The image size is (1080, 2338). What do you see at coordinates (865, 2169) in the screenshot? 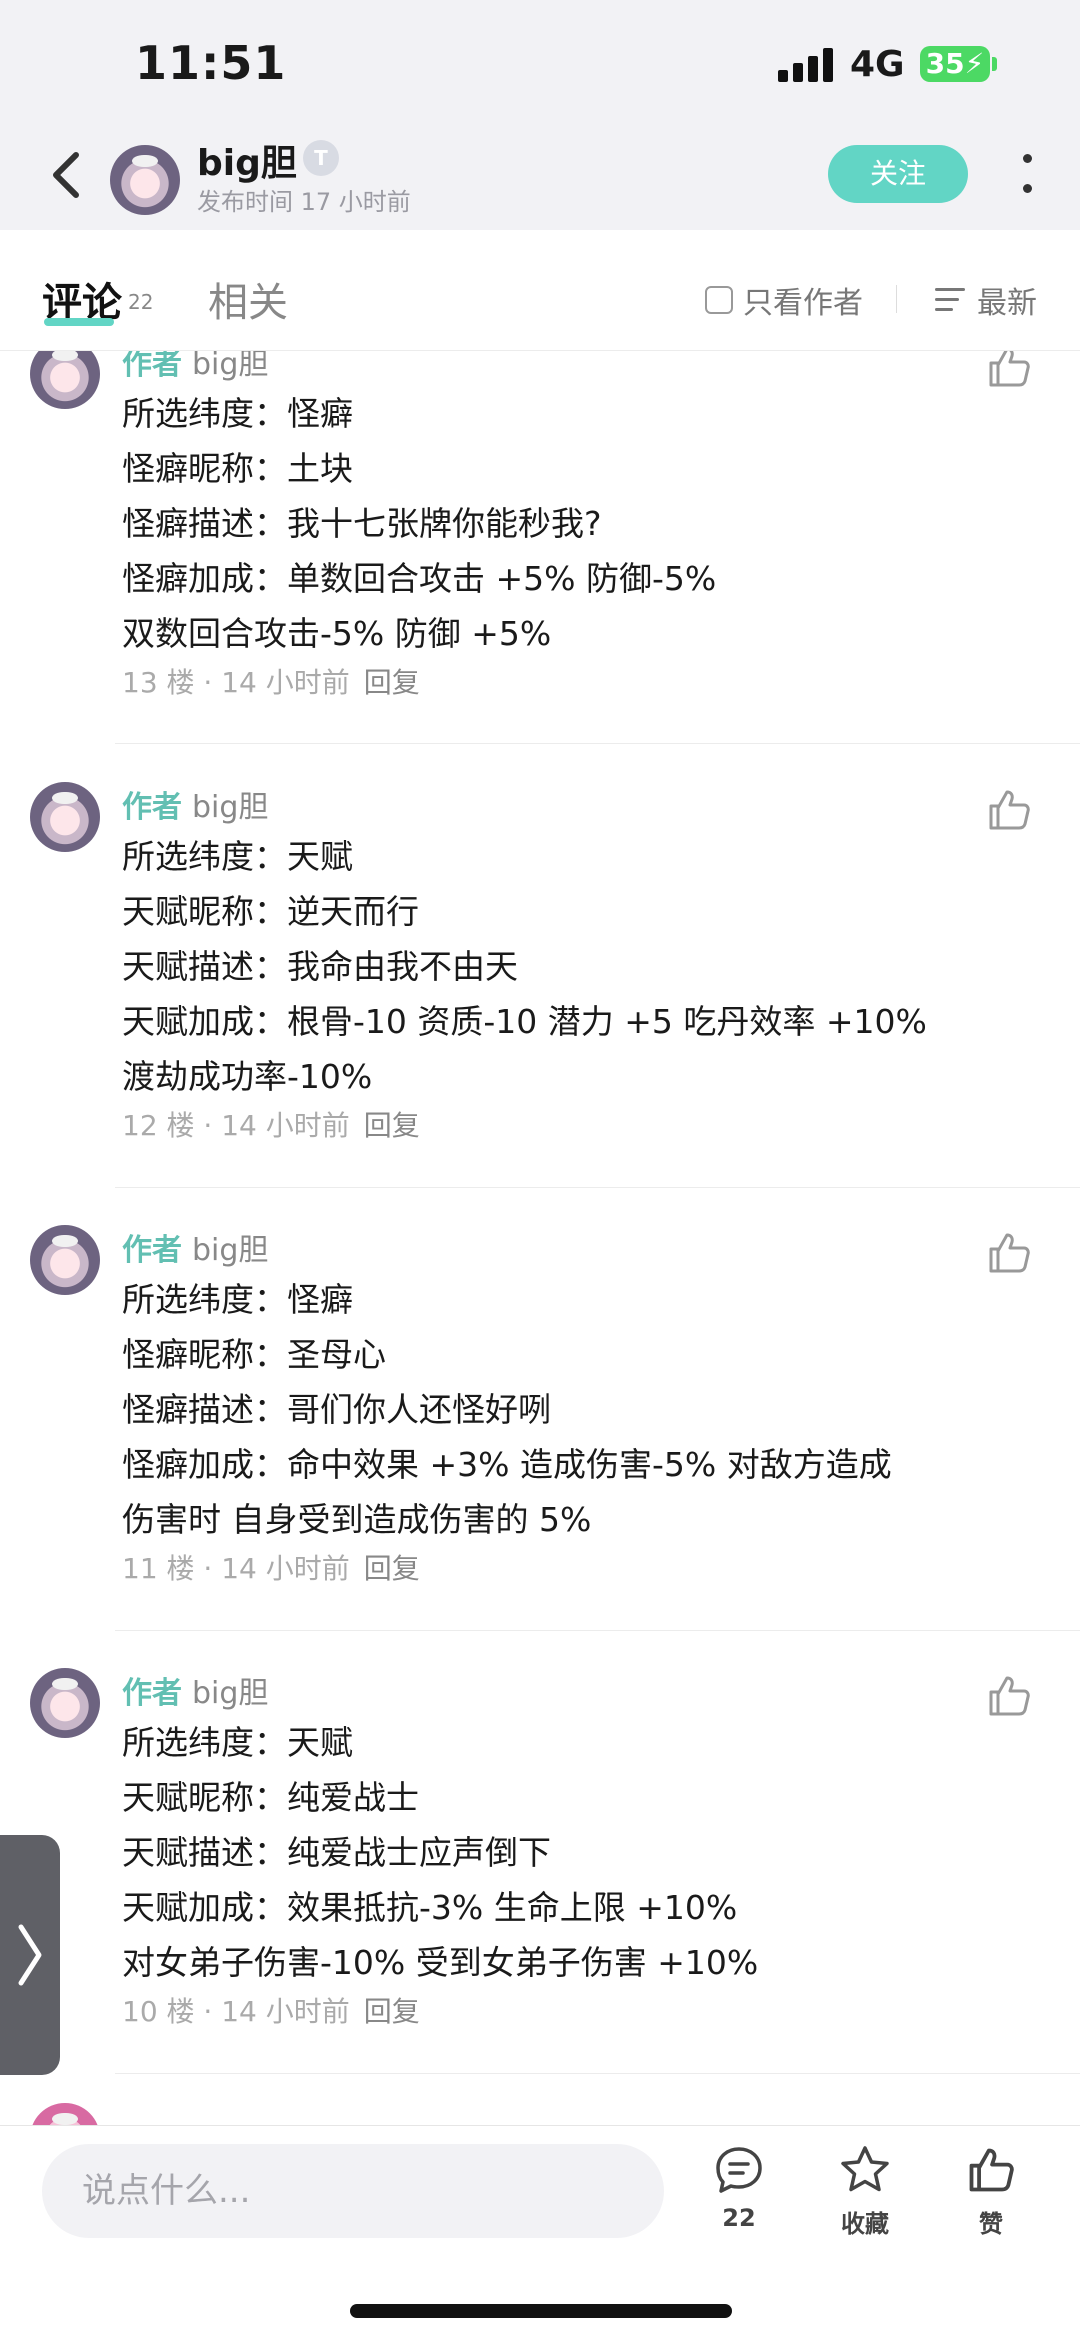
I see `star-icon` at bounding box center [865, 2169].